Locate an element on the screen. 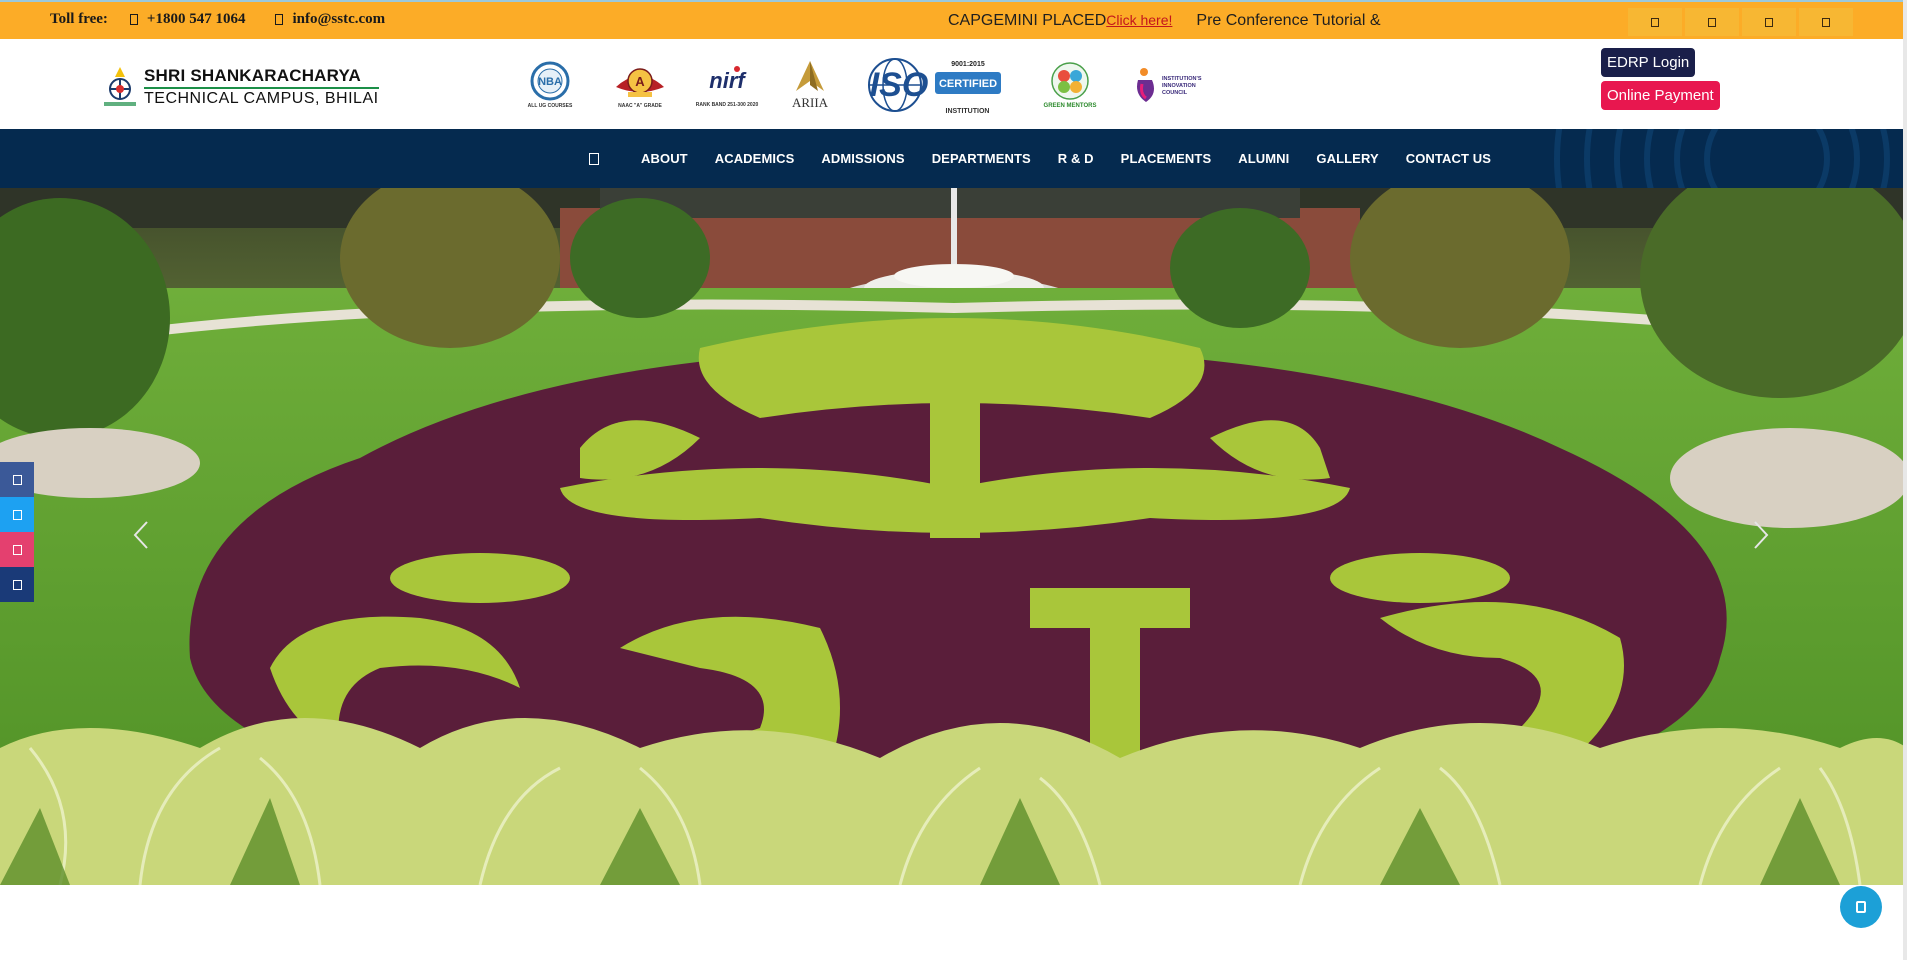 Image resolution: width=1907 pixels, height=960 pixels. naac-logo: A NAAC "A" GRADE is located at coordinates (640, 85).